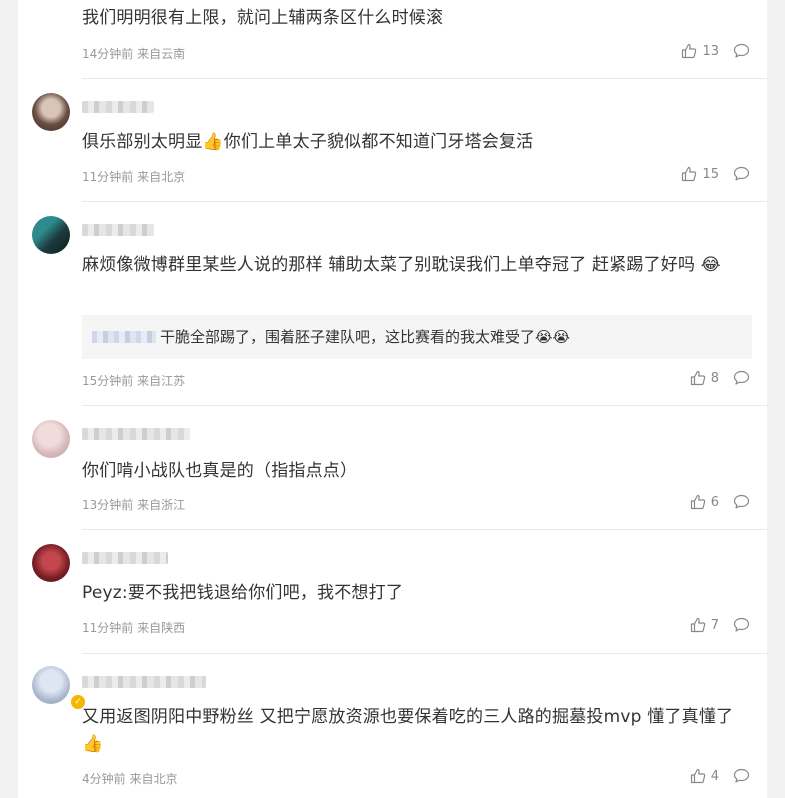 The width and height of the screenshot is (785, 798). What do you see at coordinates (700, 51) in the screenshot?
I see `like-button: 13` at bounding box center [700, 51].